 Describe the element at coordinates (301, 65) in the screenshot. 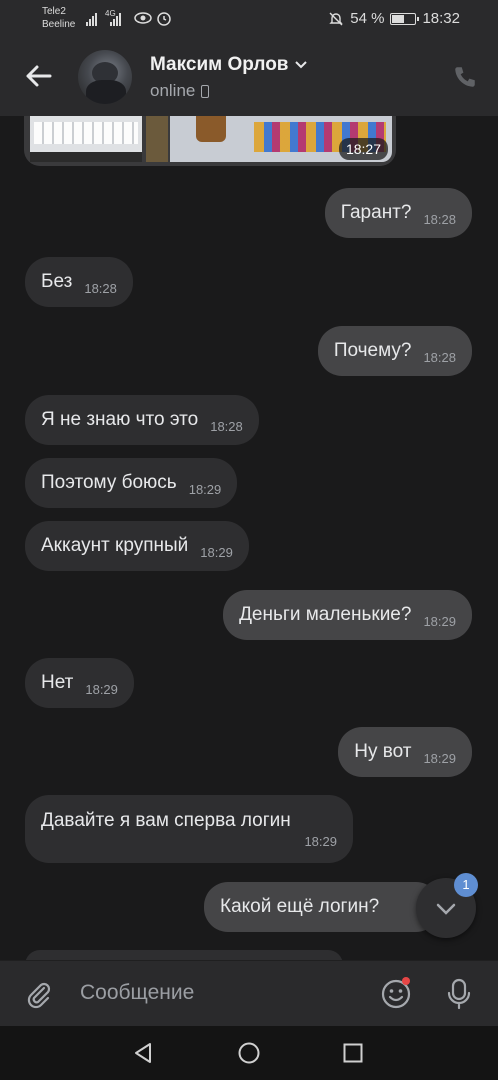

I see `chevron-down-icon` at that location.